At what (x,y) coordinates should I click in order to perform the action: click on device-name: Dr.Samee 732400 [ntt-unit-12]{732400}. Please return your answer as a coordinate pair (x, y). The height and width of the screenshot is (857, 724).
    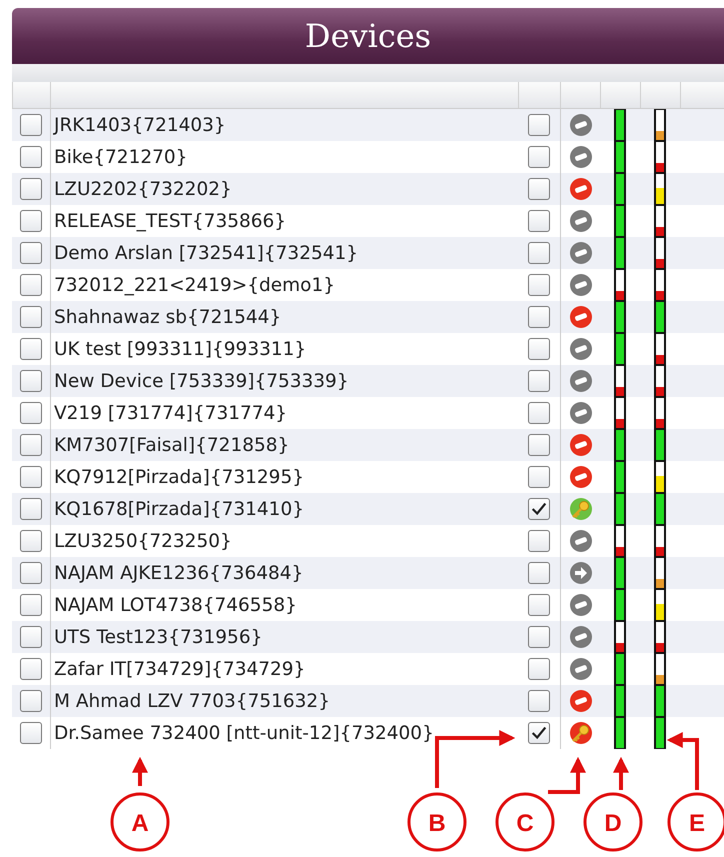
    Looking at the image, I should click on (244, 733).